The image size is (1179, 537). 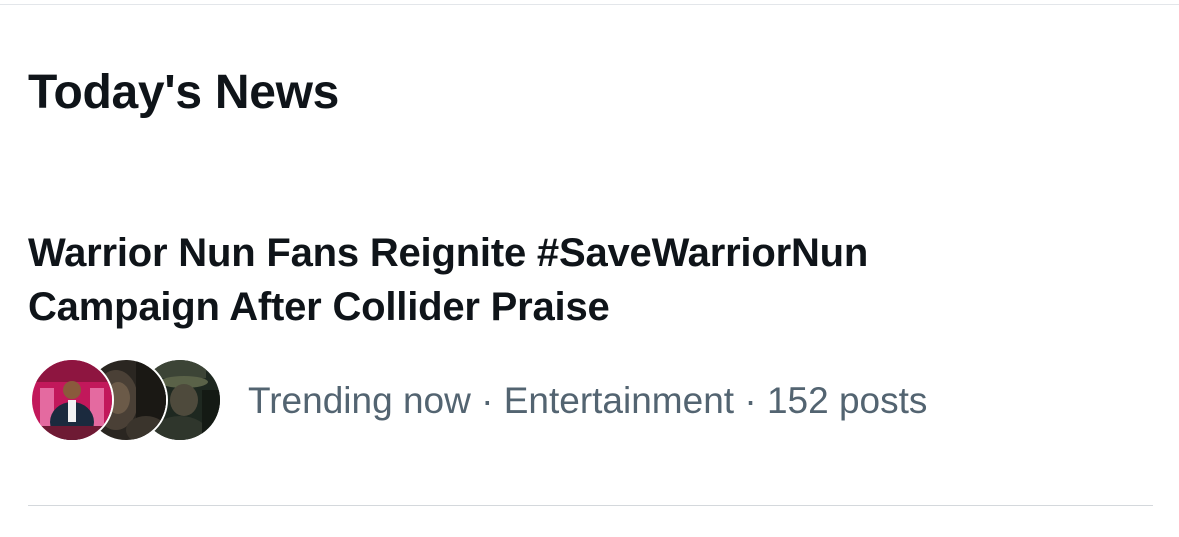 I want to click on avatar-image, so click(x=72, y=400).